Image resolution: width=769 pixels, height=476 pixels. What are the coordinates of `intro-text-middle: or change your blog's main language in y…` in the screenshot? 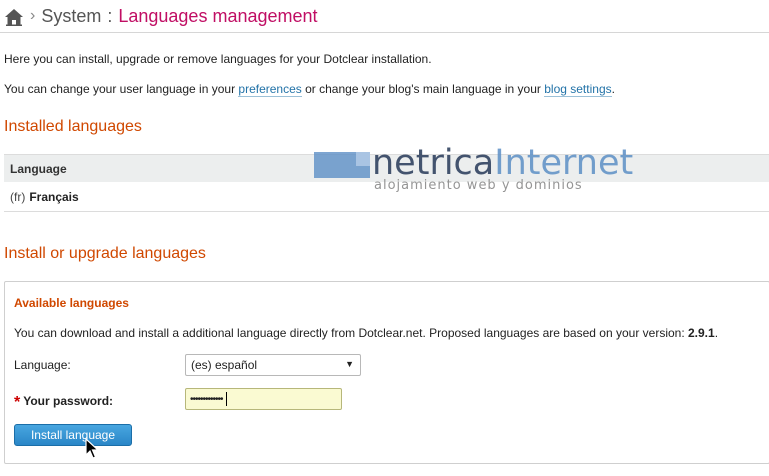 It's located at (423, 89).